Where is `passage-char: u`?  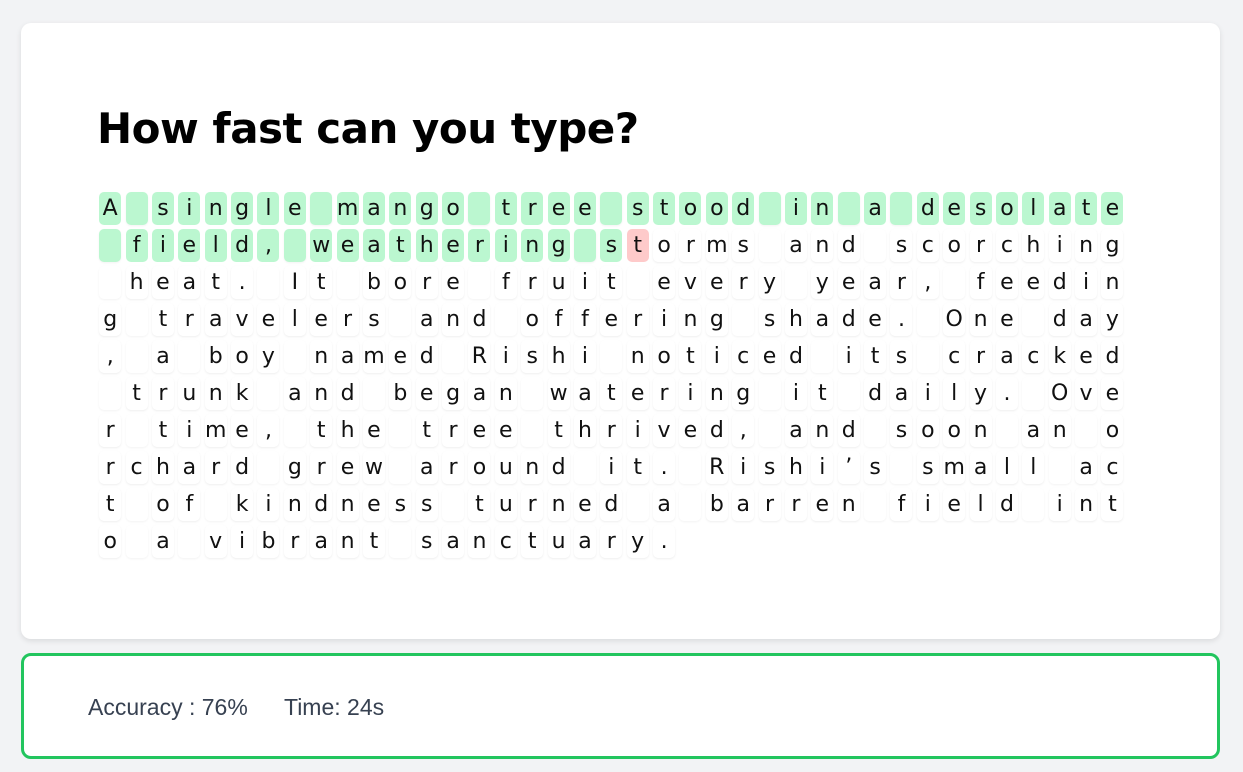 passage-char: u is located at coordinates (189, 393).